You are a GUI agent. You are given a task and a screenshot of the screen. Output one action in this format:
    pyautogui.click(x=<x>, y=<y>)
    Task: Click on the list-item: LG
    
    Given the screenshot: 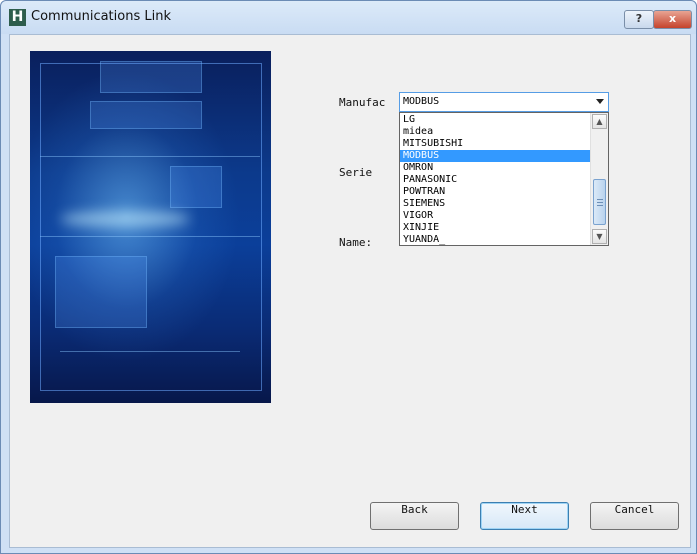 What is the action you would take?
    pyautogui.click(x=496, y=120)
    